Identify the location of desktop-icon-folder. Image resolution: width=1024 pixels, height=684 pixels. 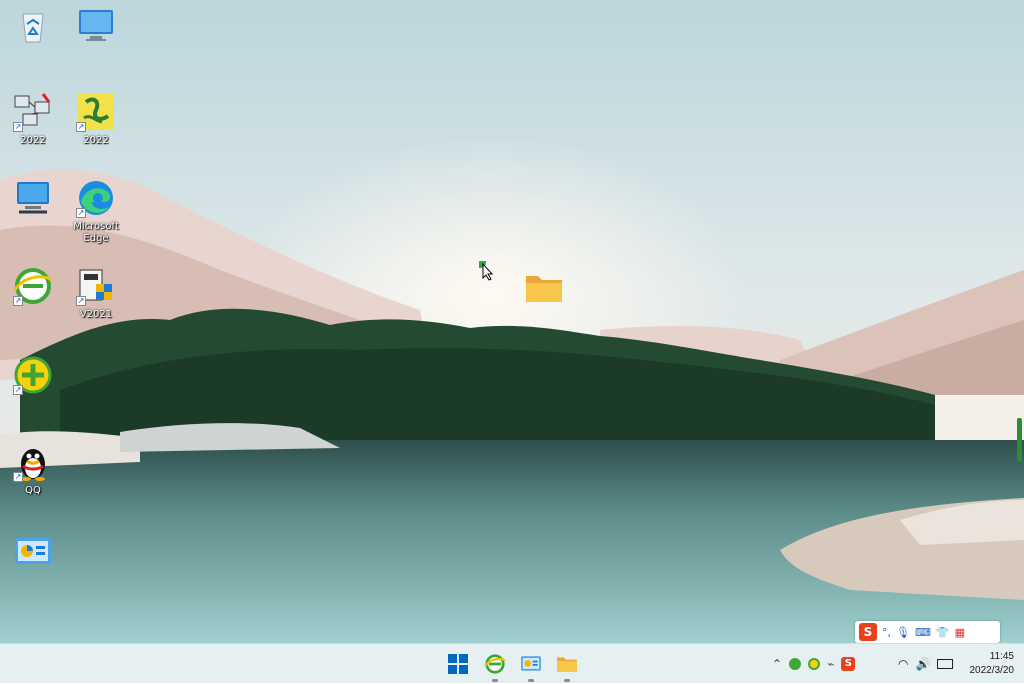
(544, 289).